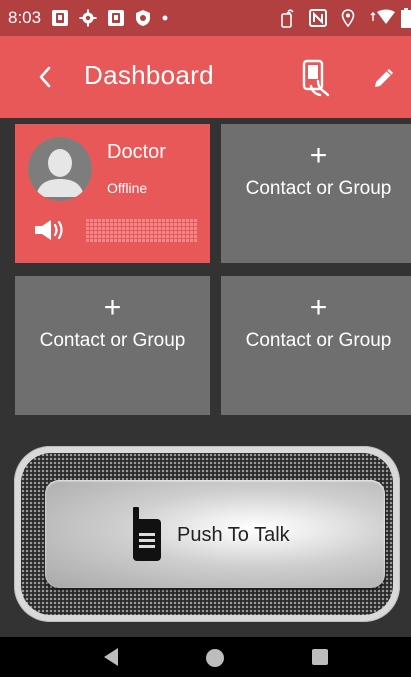  What do you see at coordinates (406, 18) in the screenshot?
I see `battery-icon` at bounding box center [406, 18].